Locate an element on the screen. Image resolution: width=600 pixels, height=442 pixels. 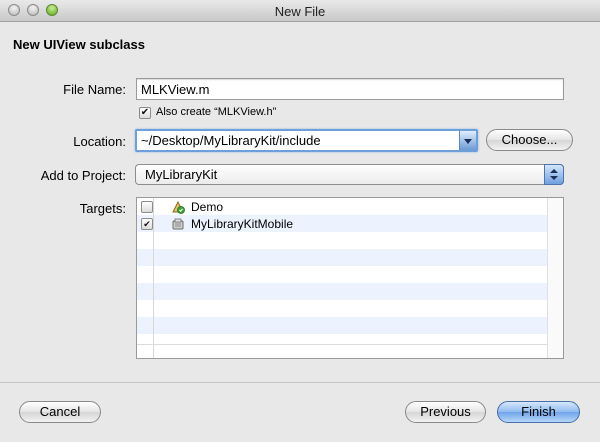
location-label: Location: is located at coordinates (99, 141).